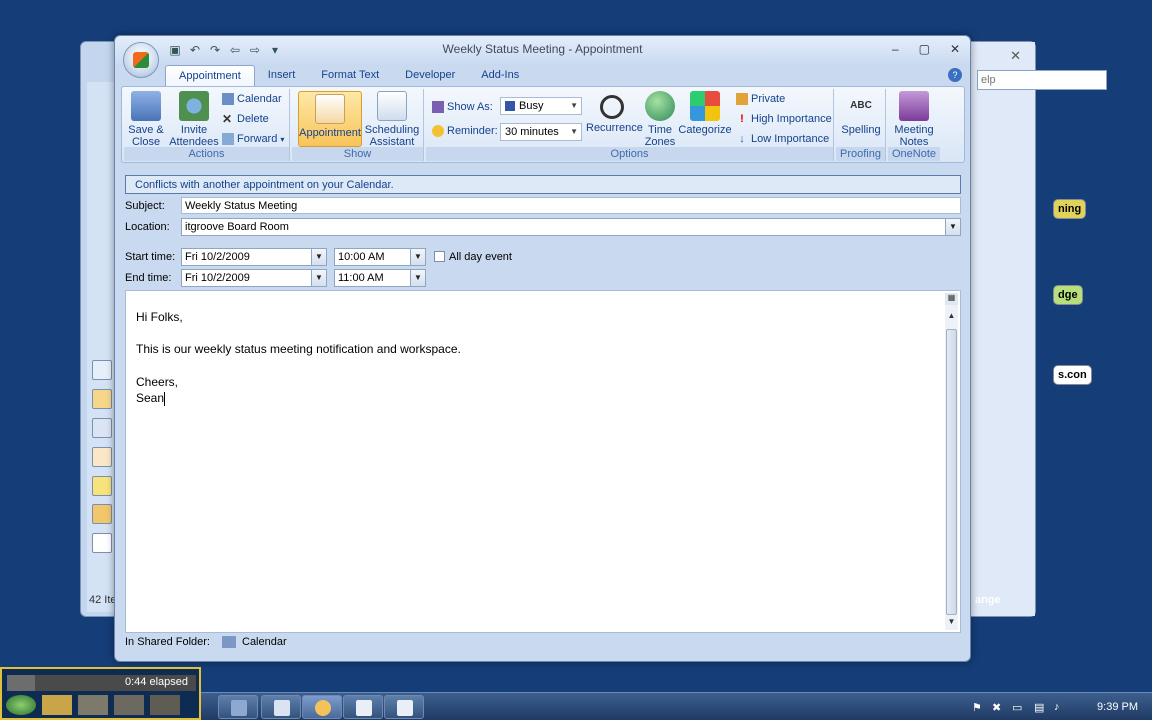 This screenshot has width=1152, height=720. What do you see at coordinates (895, 49) in the screenshot?
I see `minimize-icon: –` at bounding box center [895, 49].